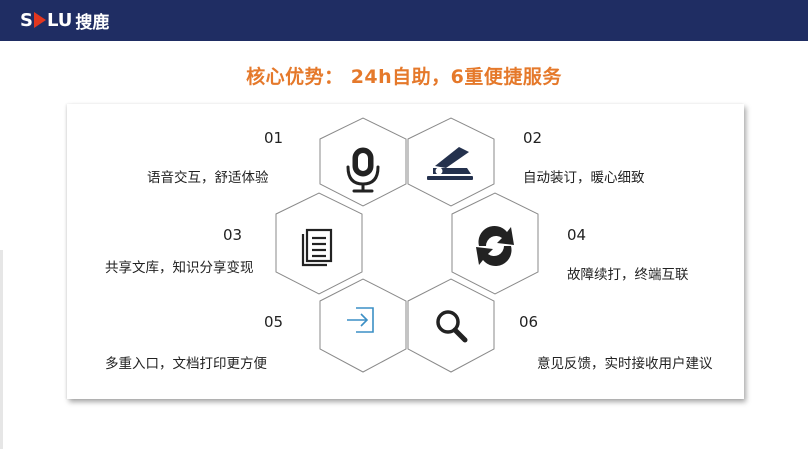 The image size is (808, 449). Describe the element at coordinates (625, 364) in the screenshot. I see `feature-06-text: 意见反馈，实时接收用户建议` at that location.